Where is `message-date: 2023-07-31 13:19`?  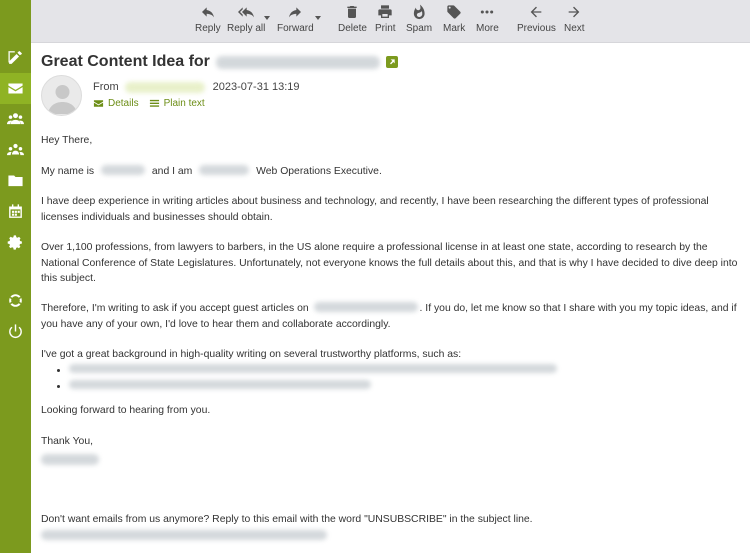 message-date: 2023-07-31 13:19 is located at coordinates (256, 87).